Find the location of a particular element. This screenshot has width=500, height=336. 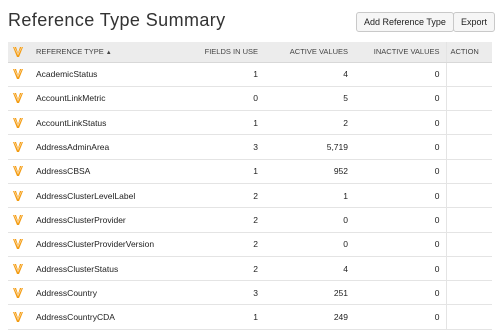

reference-type-cell: AddressCountry is located at coordinates (102, 293).